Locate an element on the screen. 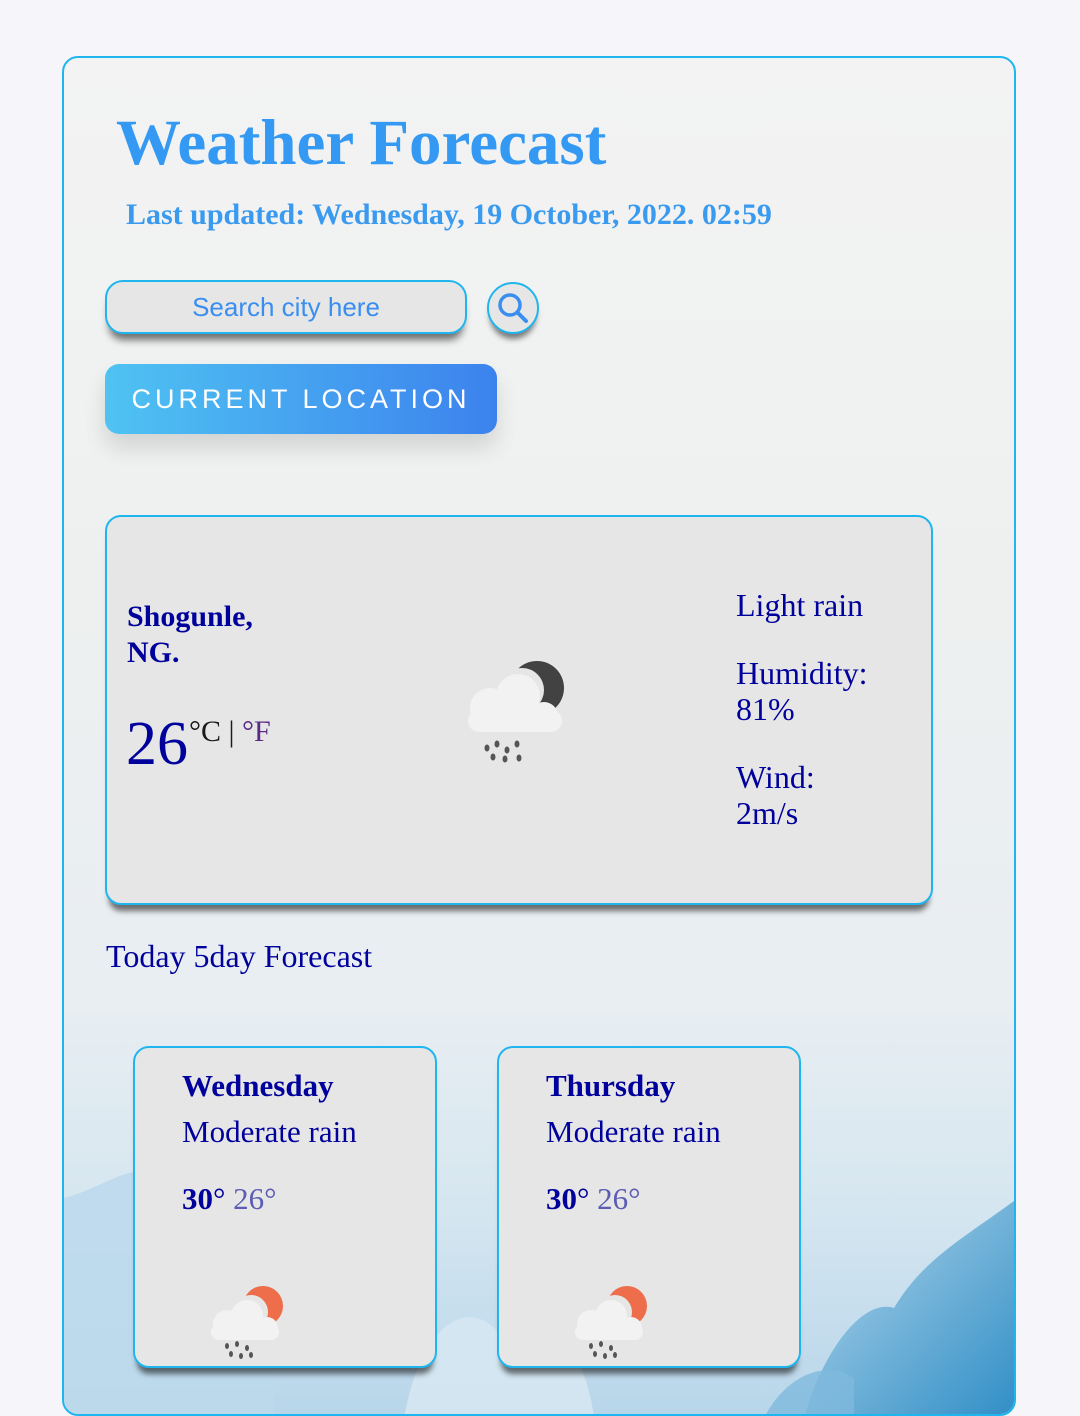 The width and height of the screenshot is (1080, 1416). forecast-heading: Today 5day Forecast is located at coordinates (239, 956).